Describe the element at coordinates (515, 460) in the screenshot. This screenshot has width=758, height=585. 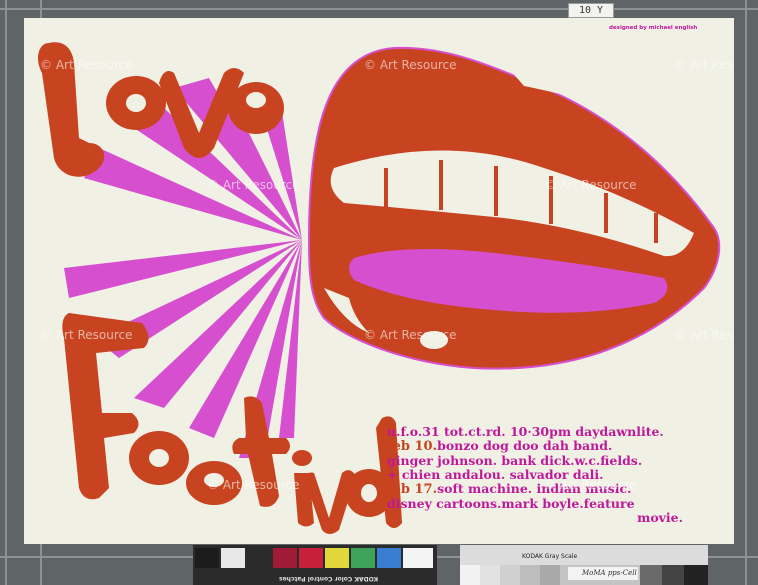
I see `listing-line: ginger johnson. bank dick.w.c.fields.` at that location.